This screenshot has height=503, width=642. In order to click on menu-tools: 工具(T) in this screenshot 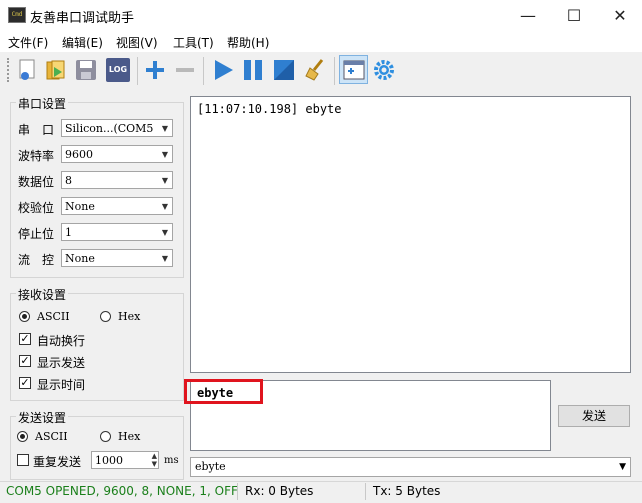, I will do `click(193, 42)`.